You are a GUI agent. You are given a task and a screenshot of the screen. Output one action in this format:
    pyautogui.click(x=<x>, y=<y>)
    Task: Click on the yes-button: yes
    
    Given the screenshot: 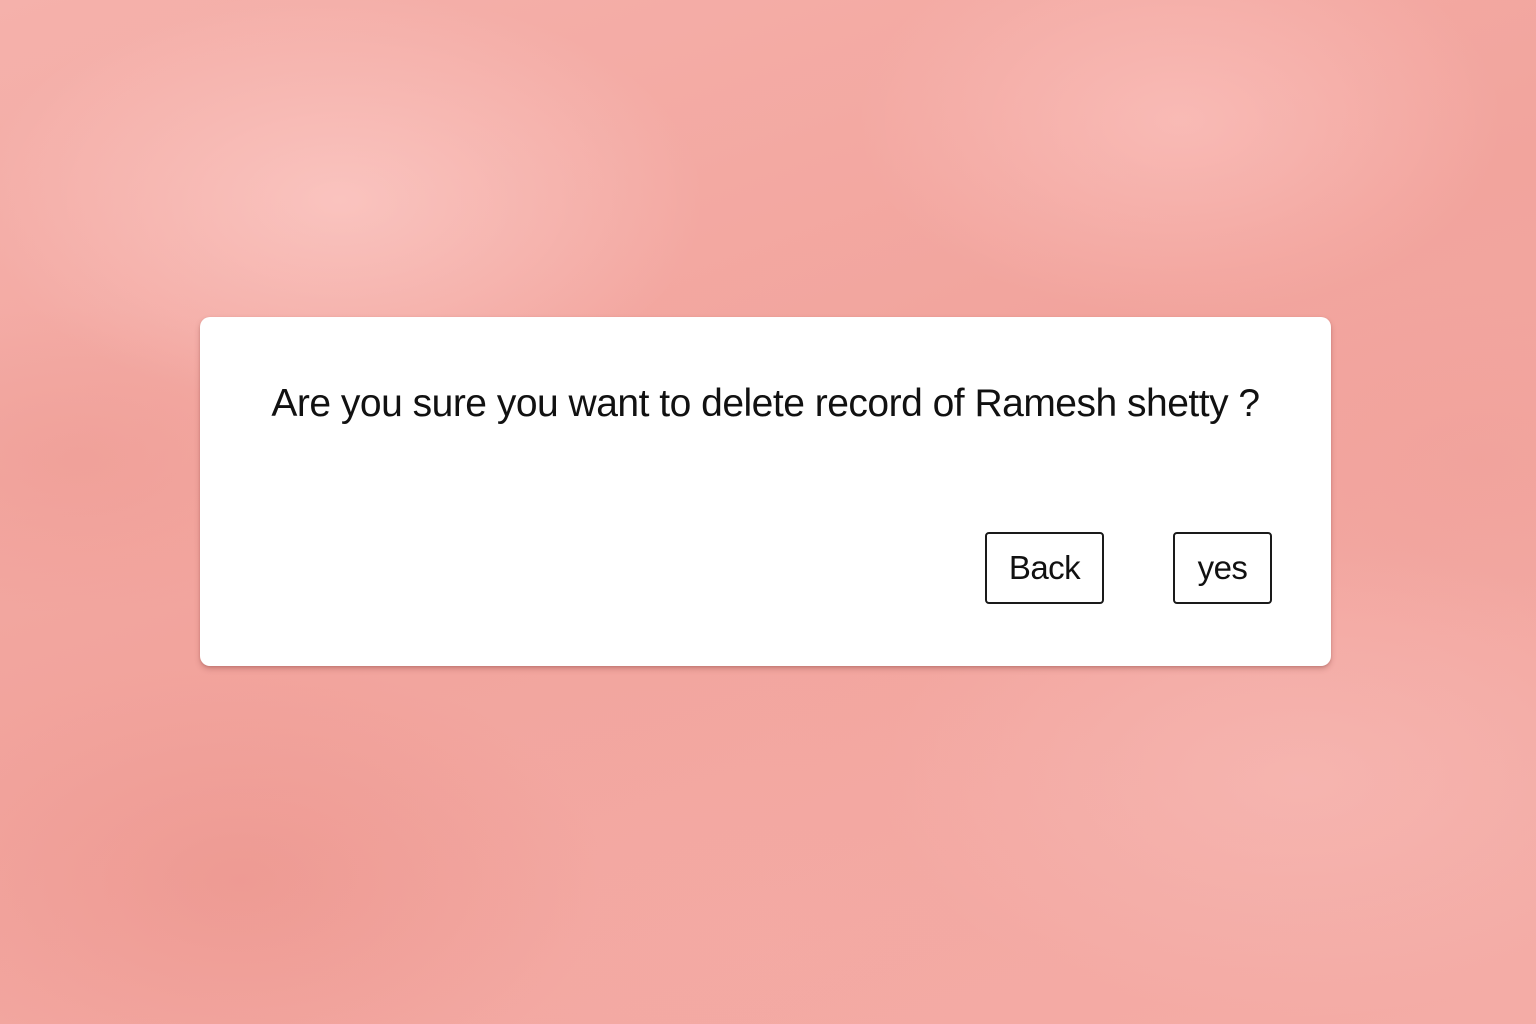 What is the action you would take?
    pyautogui.click(x=1222, y=568)
    